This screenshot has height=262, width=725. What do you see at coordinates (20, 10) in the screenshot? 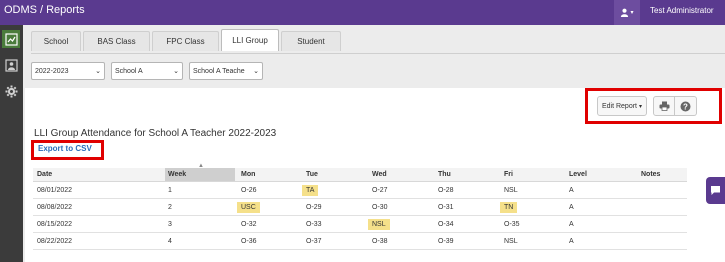
I see `app-name: ODMS` at bounding box center [20, 10].